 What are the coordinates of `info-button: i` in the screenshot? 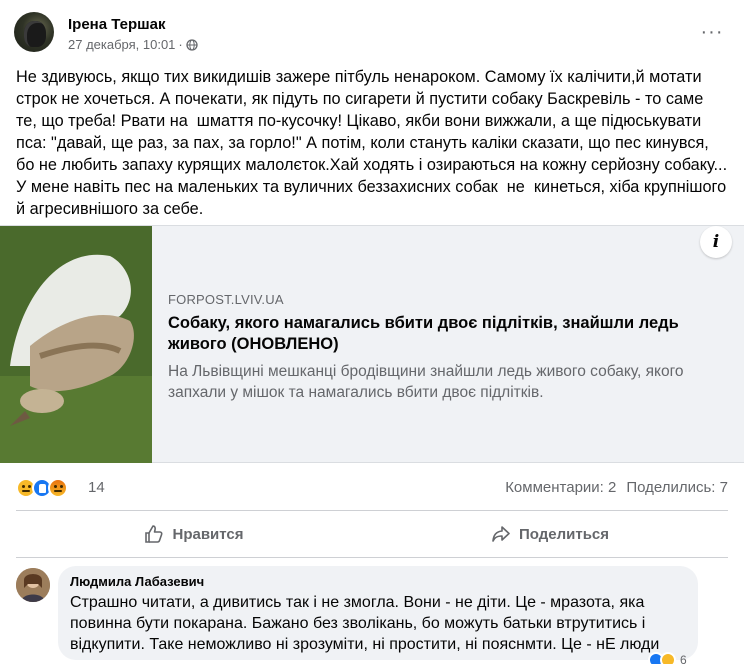 It's located at (716, 242).